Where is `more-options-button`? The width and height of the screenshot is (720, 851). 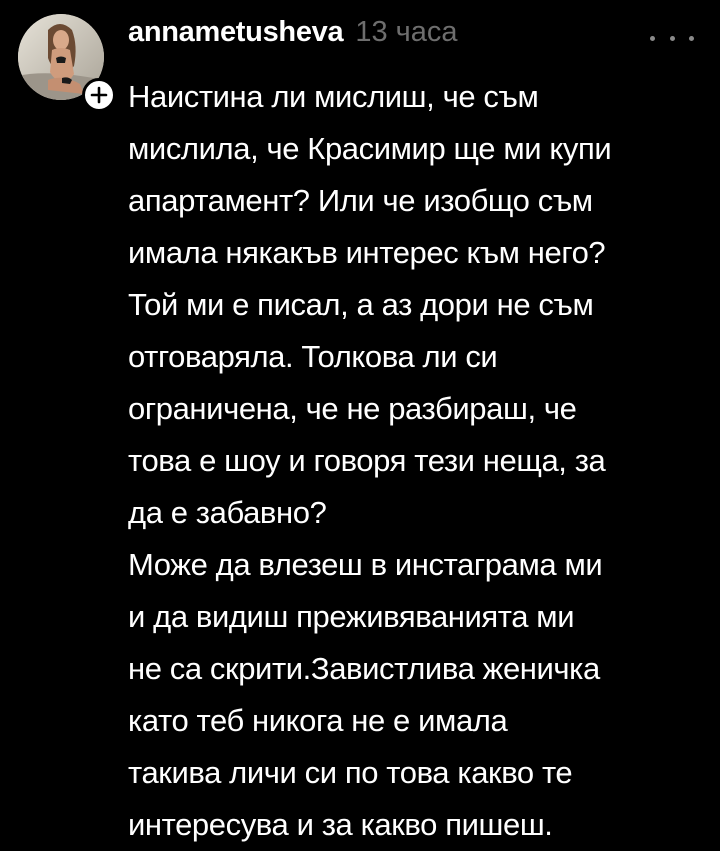
more-options-button is located at coordinates (672, 38).